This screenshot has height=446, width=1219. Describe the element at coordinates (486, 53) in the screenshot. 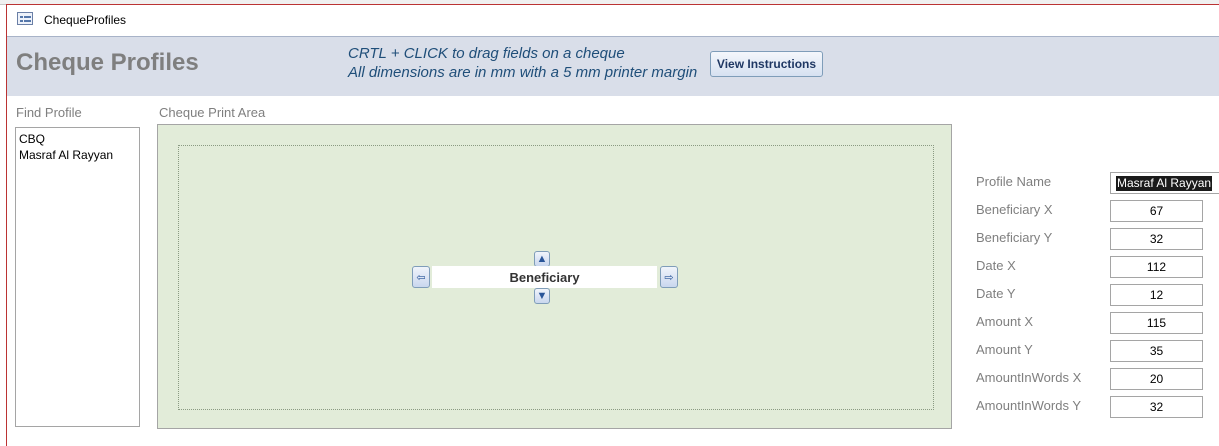

I see `instruction-line-1: CRTL + CLICK to drag fields on a cheque` at that location.